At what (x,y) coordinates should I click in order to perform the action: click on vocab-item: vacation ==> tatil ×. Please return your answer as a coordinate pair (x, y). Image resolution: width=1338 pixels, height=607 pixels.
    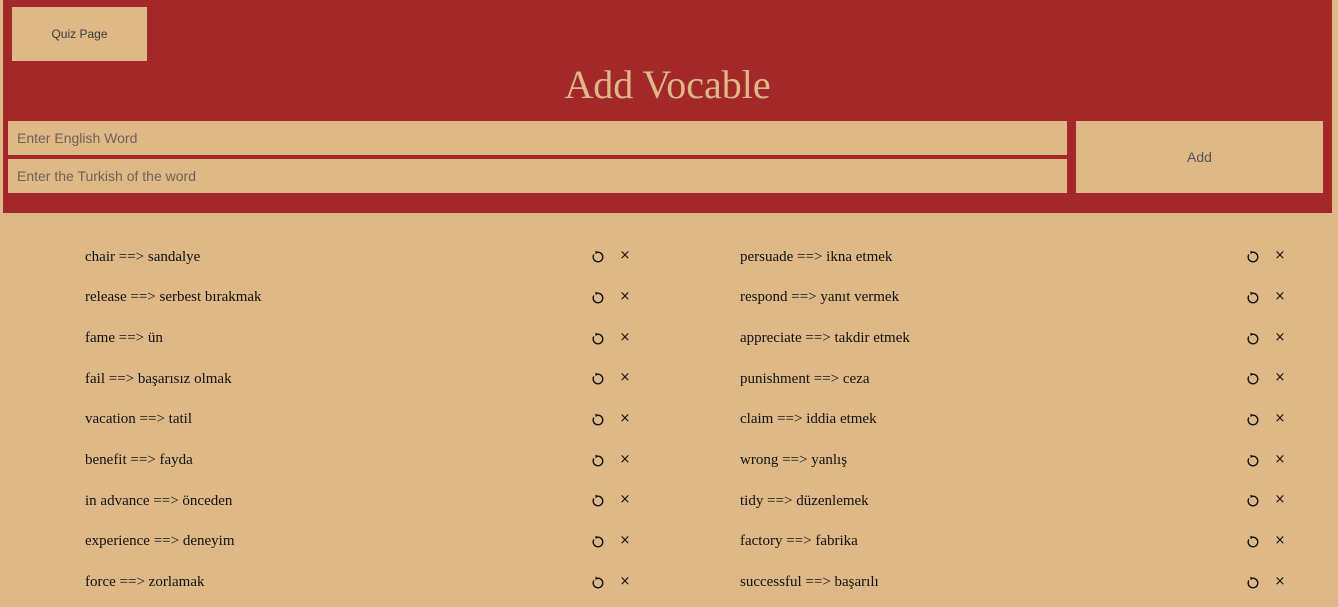
    Looking at the image, I should click on (365, 420).